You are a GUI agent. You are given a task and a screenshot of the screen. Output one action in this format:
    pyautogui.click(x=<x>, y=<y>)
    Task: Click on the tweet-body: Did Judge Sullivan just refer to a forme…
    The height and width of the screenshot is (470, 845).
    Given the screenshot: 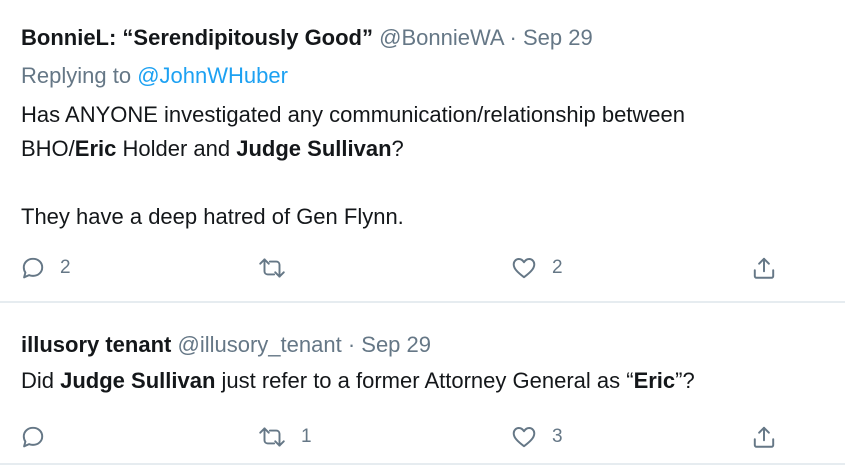 What is the action you would take?
    pyautogui.click(x=428, y=381)
    